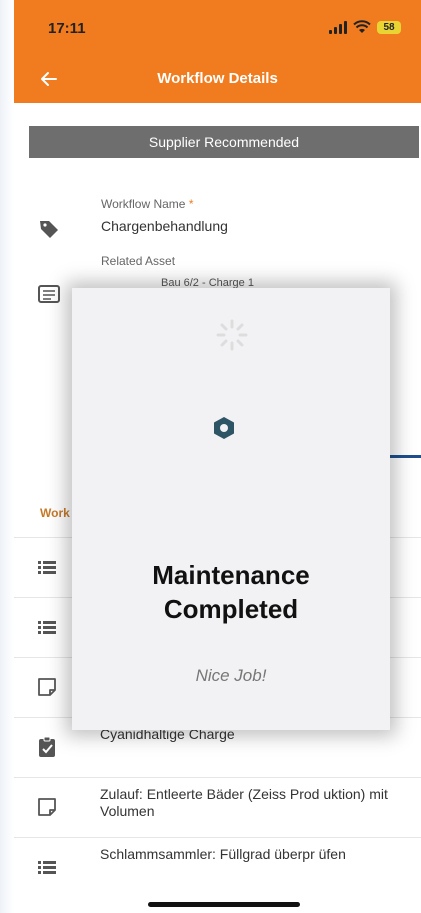 This screenshot has height=913, width=421. What do you see at coordinates (362, 26) in the screenshot?
I see `wifi-icon` at bounding box center [362, 26].